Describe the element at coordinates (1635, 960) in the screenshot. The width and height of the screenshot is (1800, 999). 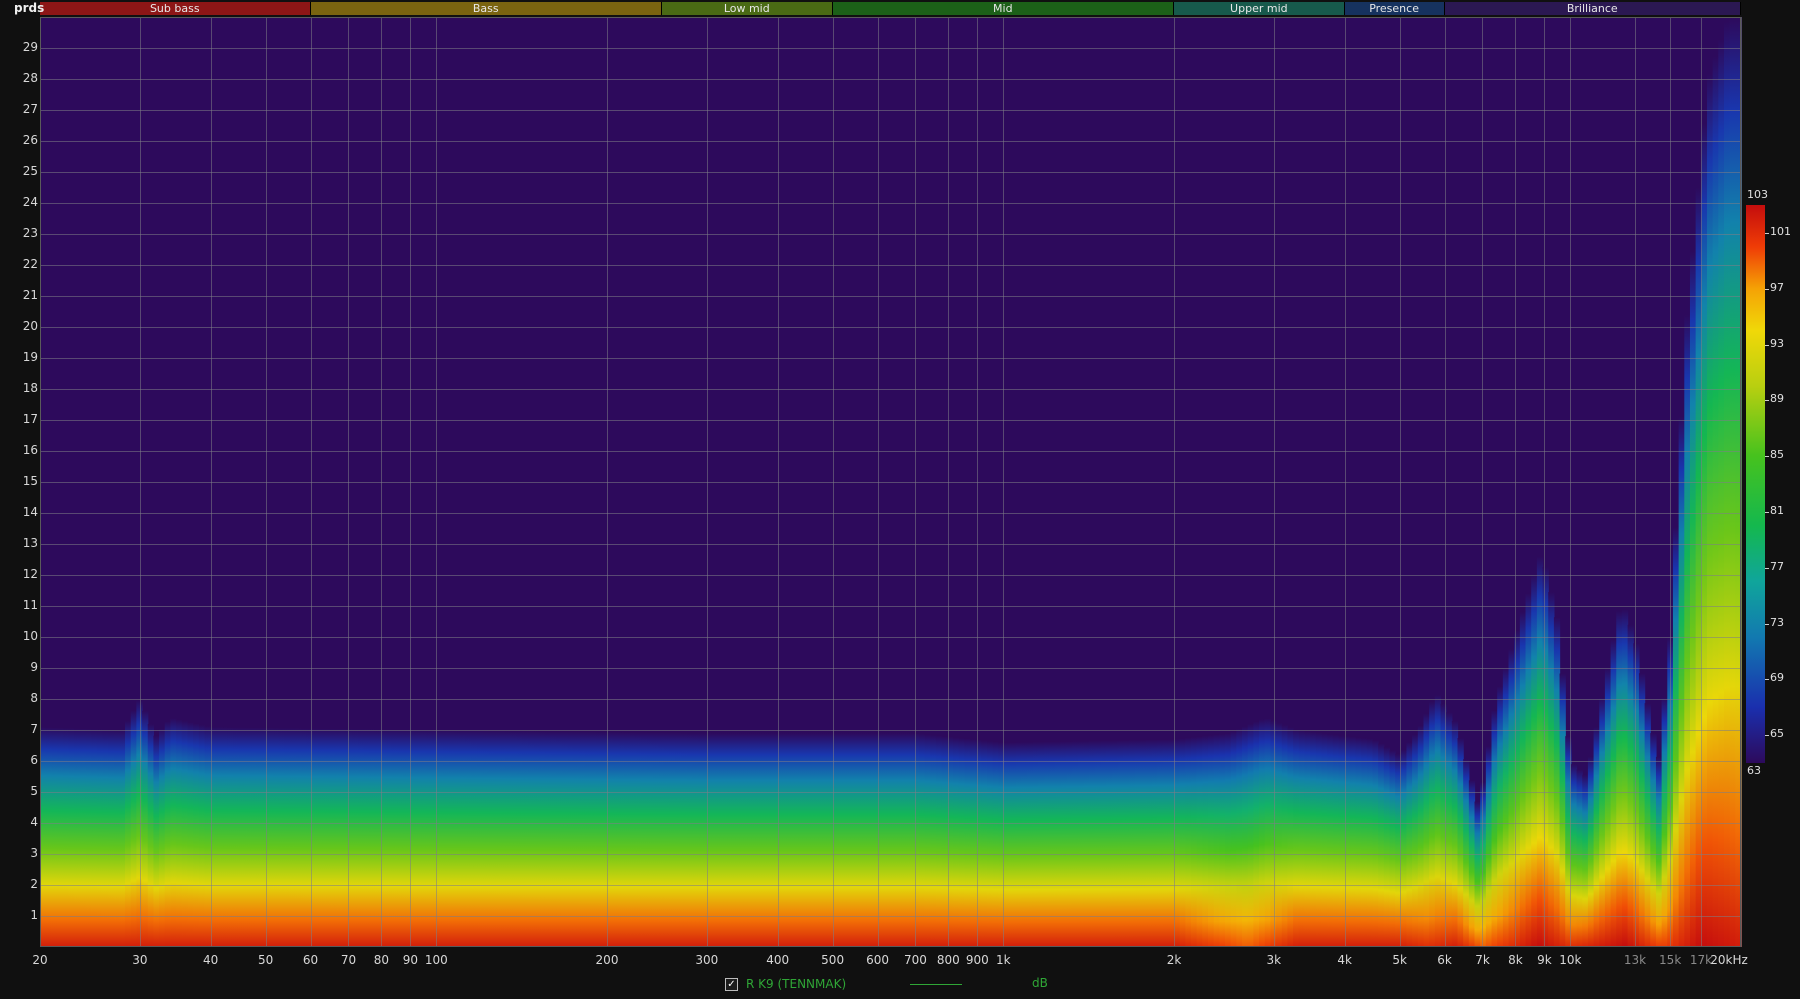
I see `x-tick-label: 13k` at that location.